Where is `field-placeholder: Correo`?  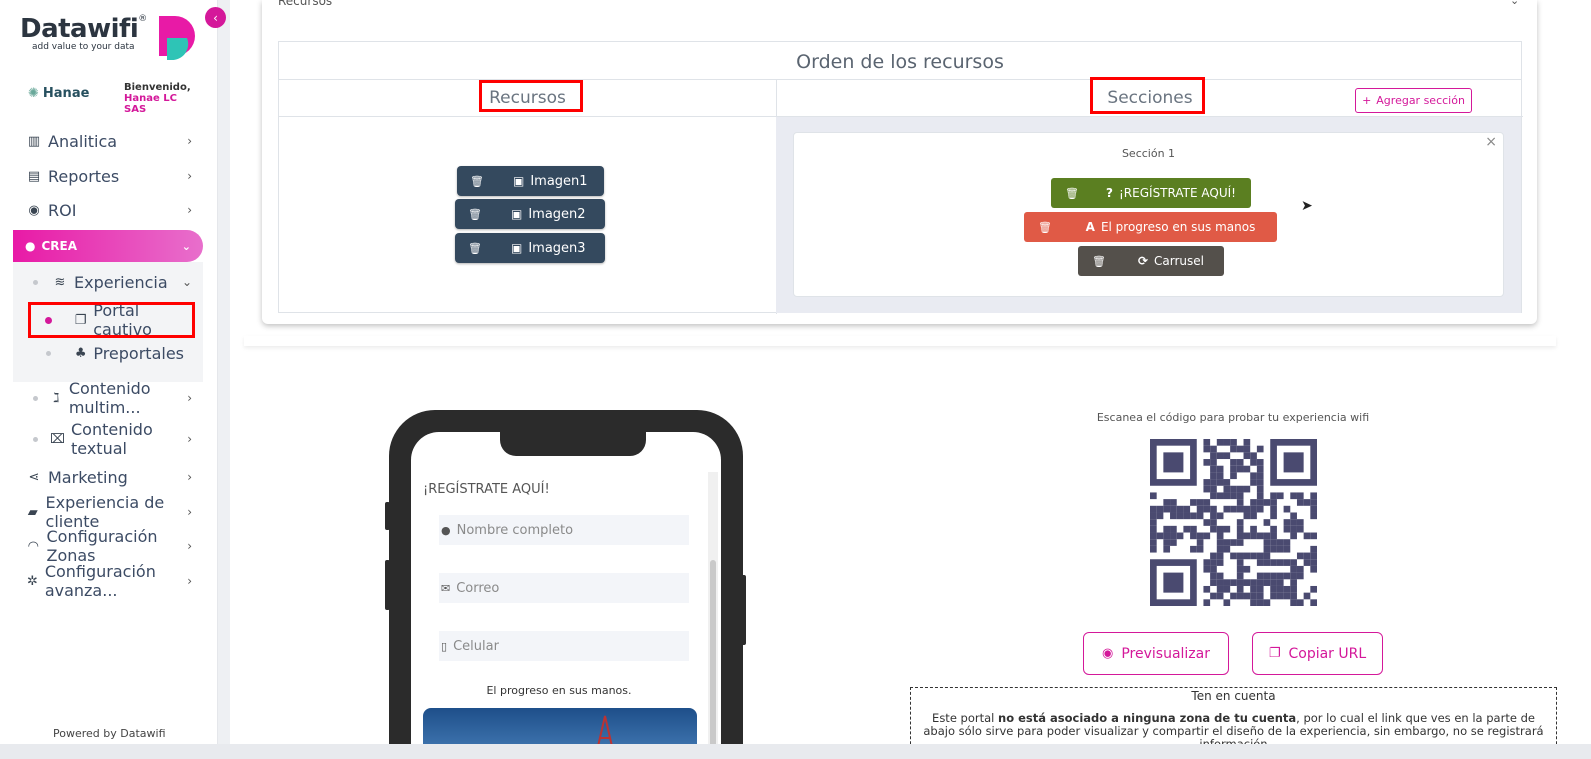 field-placeholder: Correo is located at coordinates (478, 588).